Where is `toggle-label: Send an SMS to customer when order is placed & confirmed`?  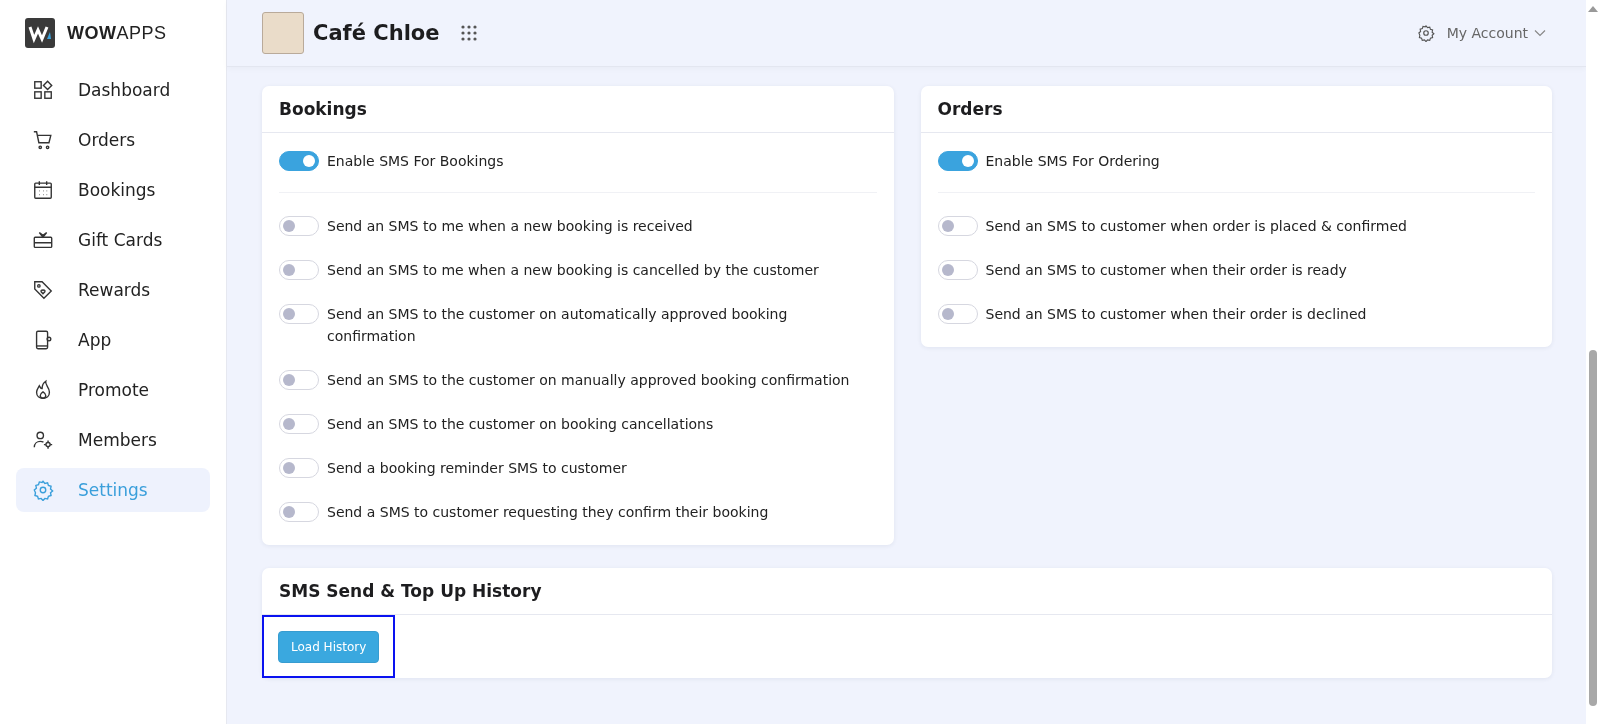 toggle-label: Send an SMS to customer when order is placed & confirmed is located at coordinates (1196, 226).